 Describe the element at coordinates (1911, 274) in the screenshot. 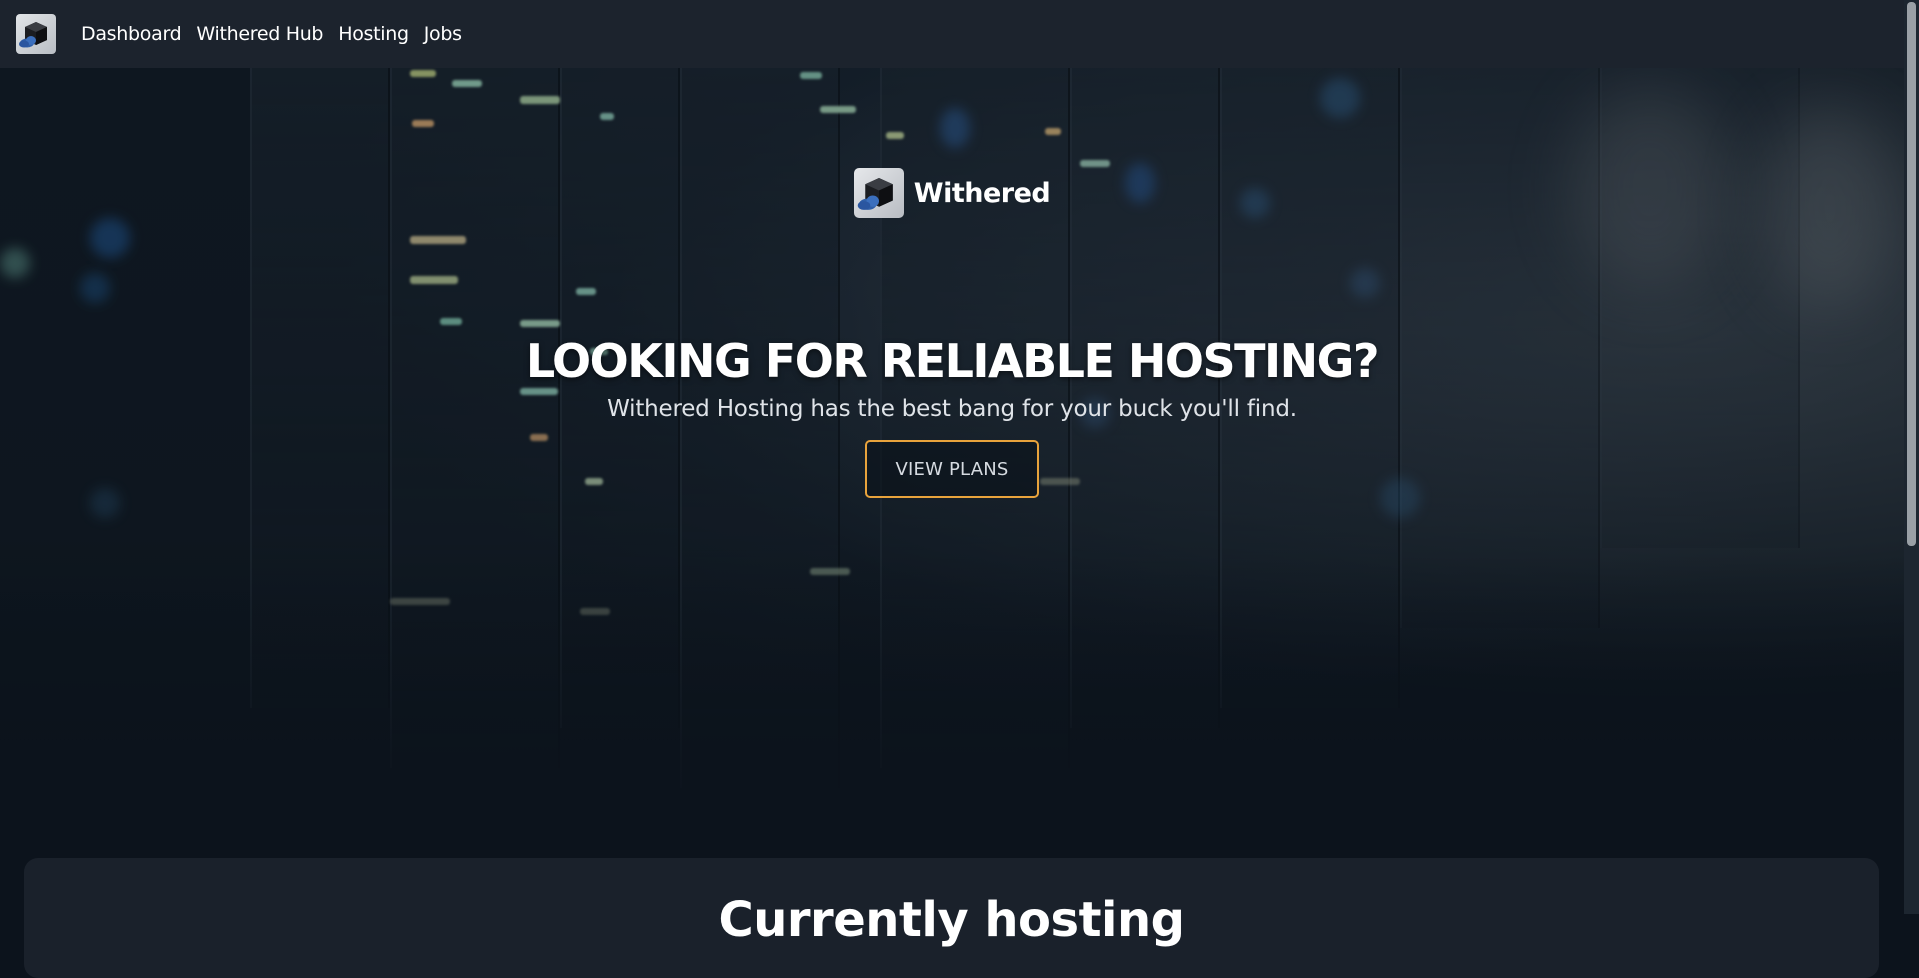

I see `scrollbar-thumb` at that location.